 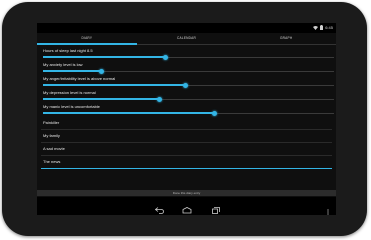 What do you see at coordinates (186, 28) in the screenshot?
I see `status-bar: 6:45` at bounding box center [186, 28].